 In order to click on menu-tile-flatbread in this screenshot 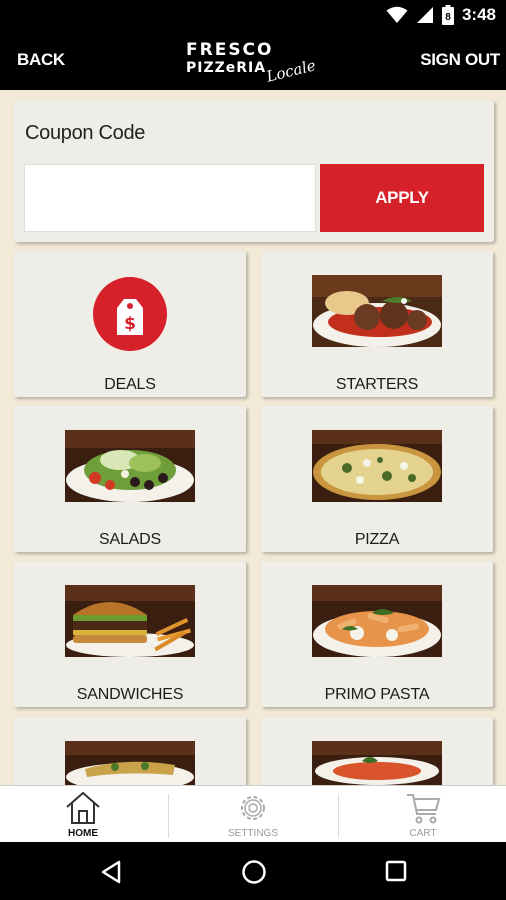, I will do `click(130, 751)`.